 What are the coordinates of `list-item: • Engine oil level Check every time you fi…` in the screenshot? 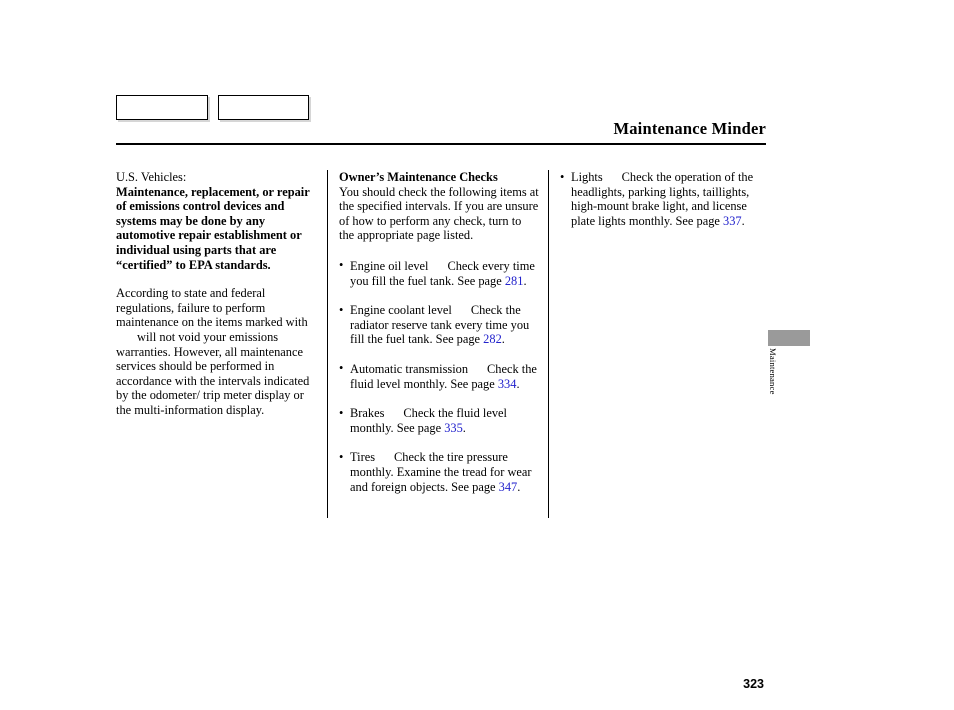 It's located at (439, 273).